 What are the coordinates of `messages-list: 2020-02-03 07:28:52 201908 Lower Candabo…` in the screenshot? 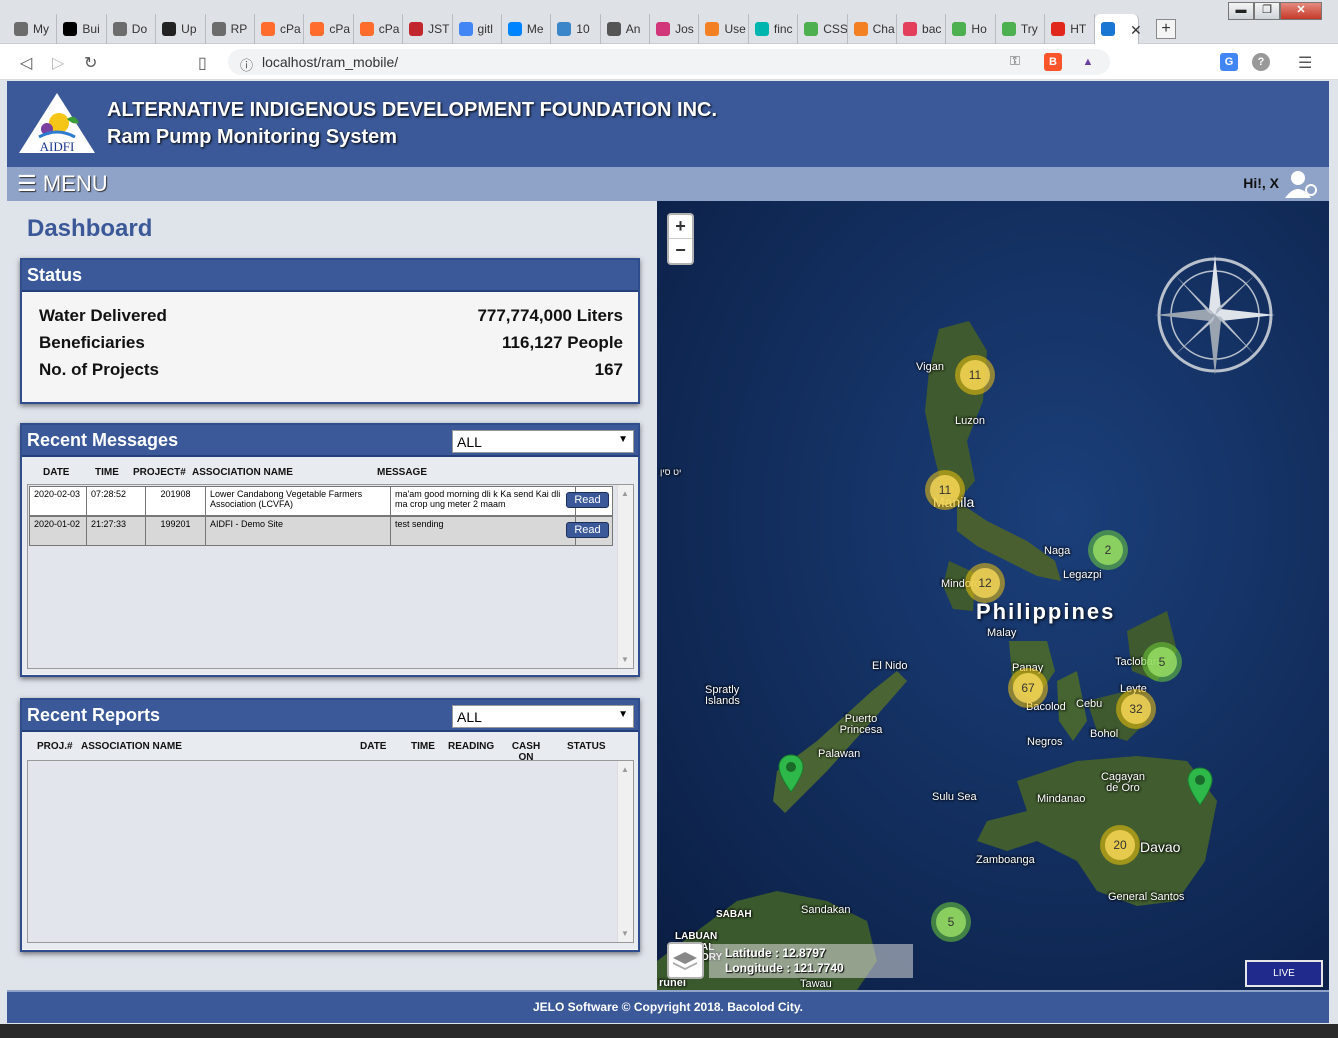 It's located at (330, 576).